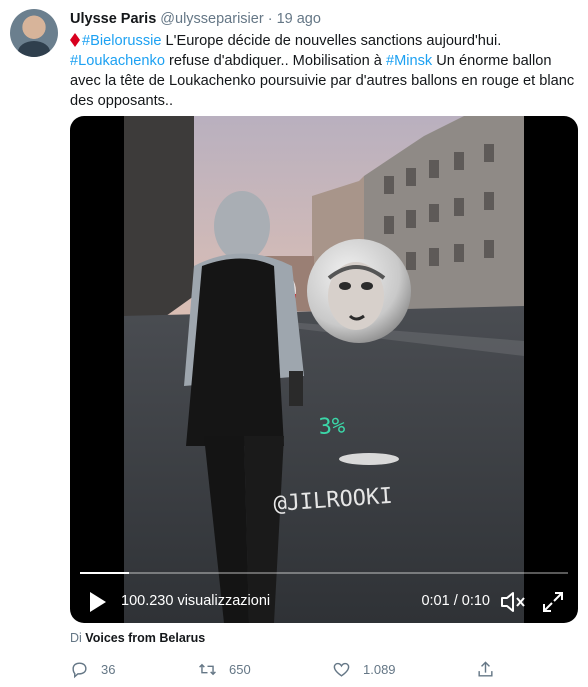  What do you see at coordinates (485, 668) in the screenshot?
I see `share-icon` at bounding box center [485, 668].